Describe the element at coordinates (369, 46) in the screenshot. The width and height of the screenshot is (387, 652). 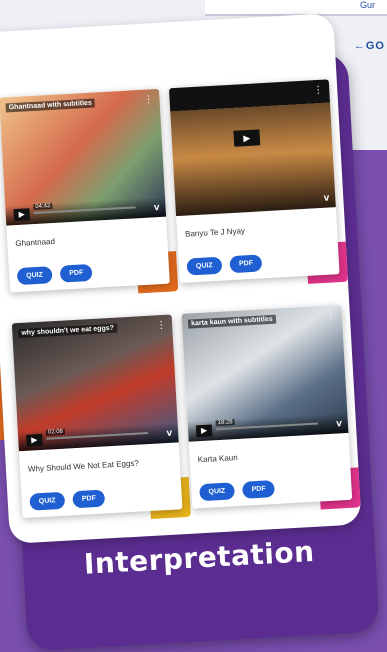
I see `back-link: ←GO` at that location.